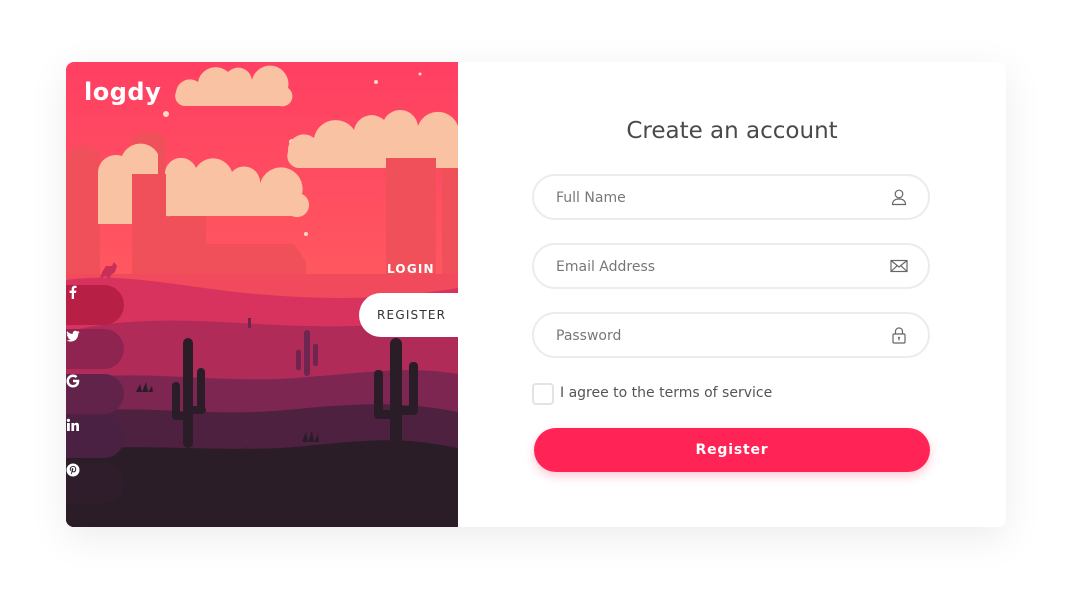  I want to click on social-button-pinterest, so click(95, 483).